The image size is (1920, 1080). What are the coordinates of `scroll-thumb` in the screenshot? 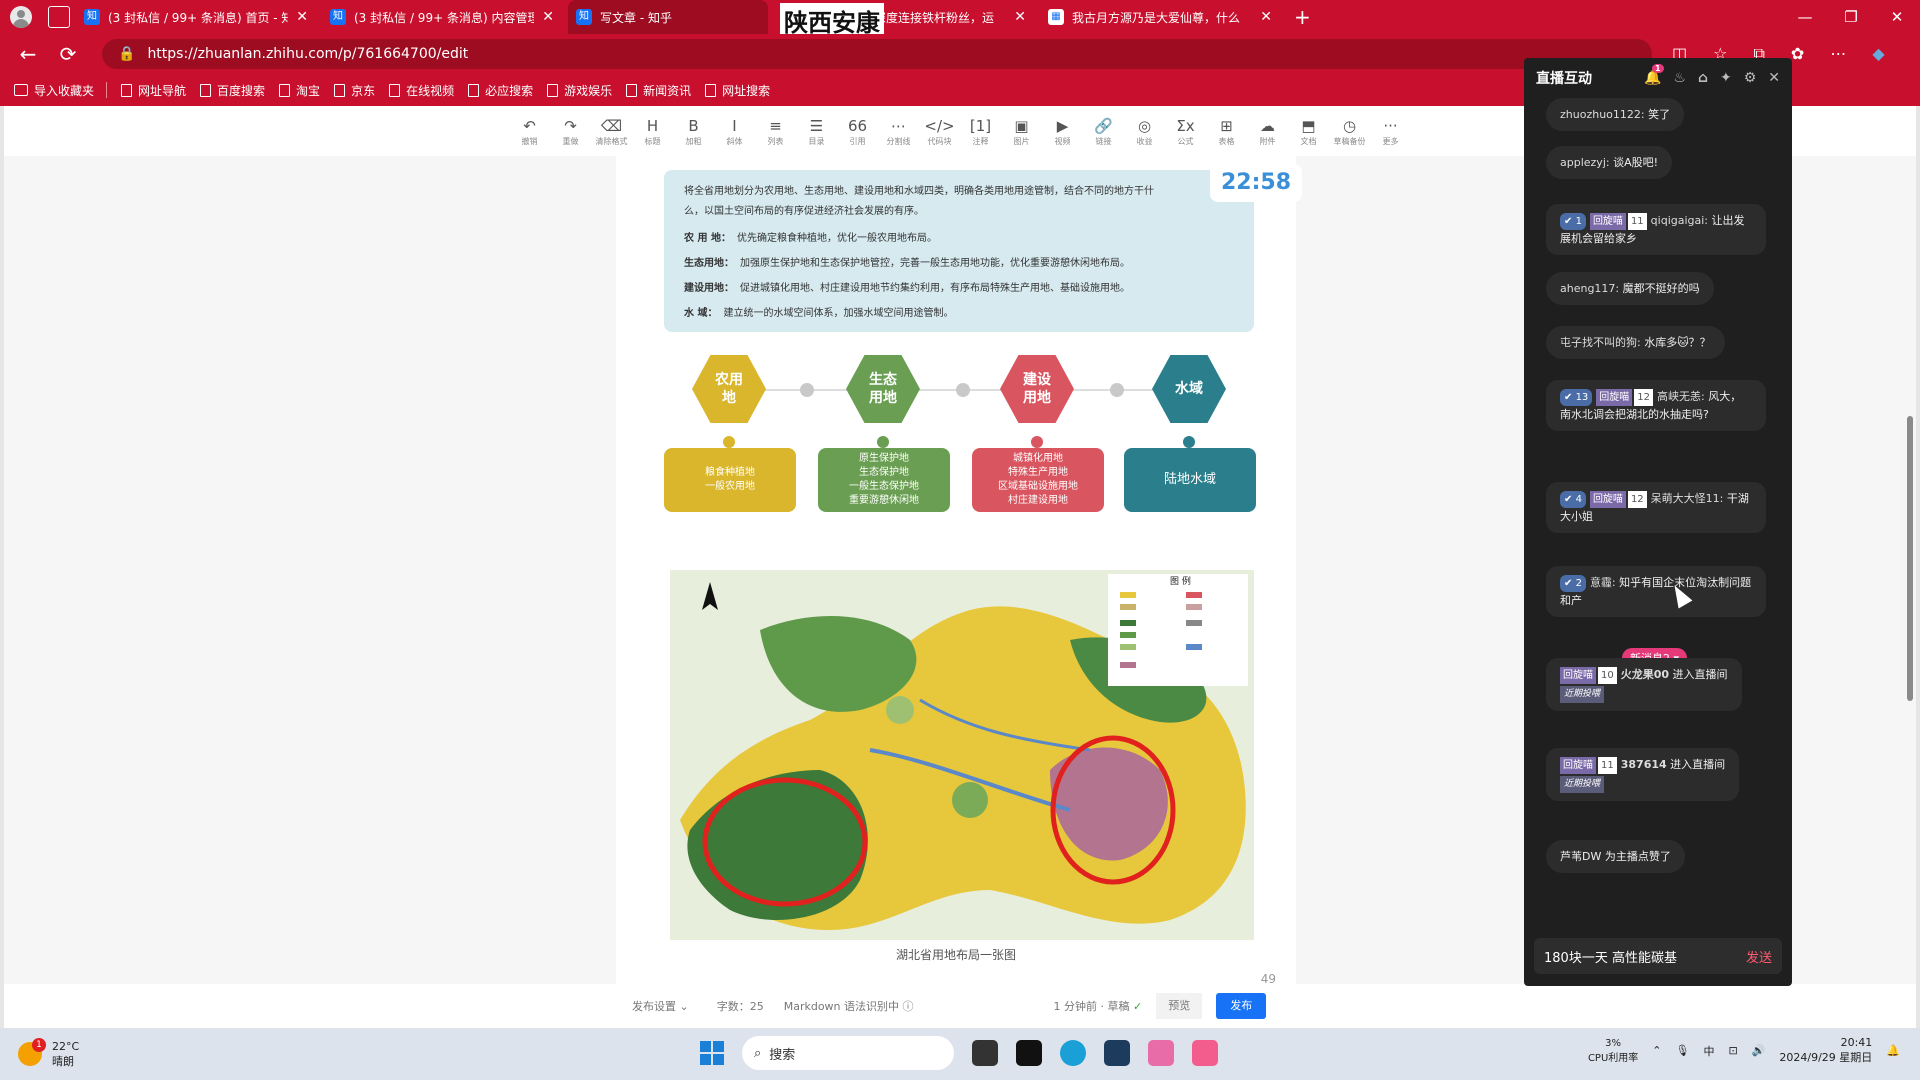 It's located at (1910, 558).